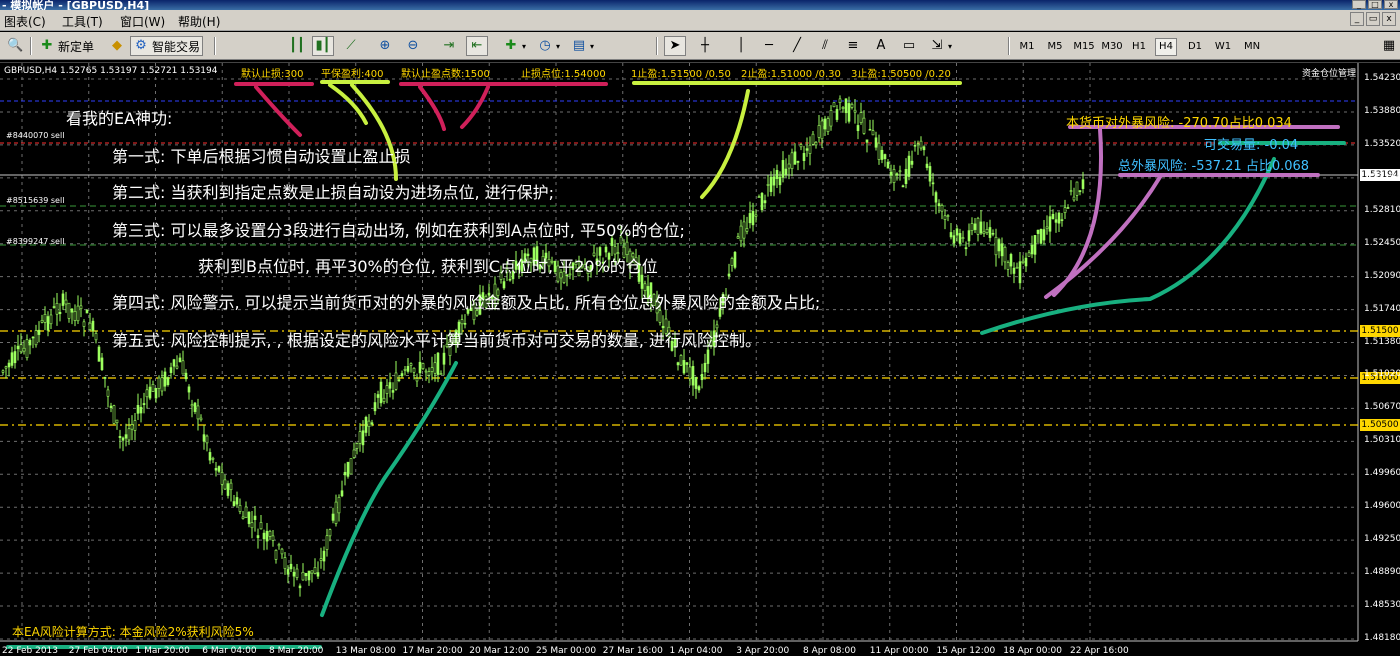 The image size is (1400, 656). I want to click on chart-shift-icon: ⇤, so click(477, 45).